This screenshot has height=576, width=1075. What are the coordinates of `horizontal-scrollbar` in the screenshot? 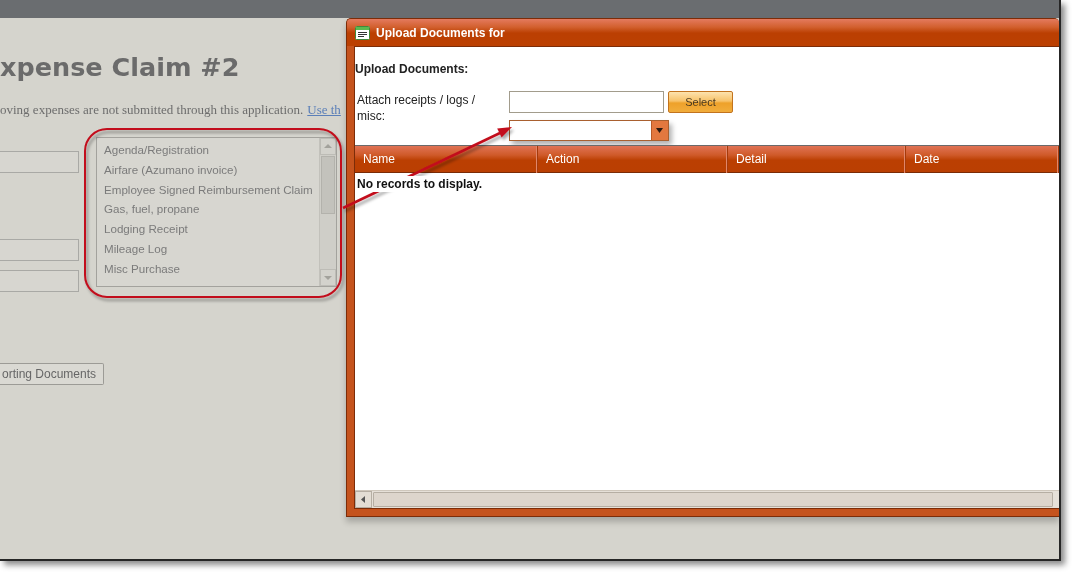 It's located at (707, 499).